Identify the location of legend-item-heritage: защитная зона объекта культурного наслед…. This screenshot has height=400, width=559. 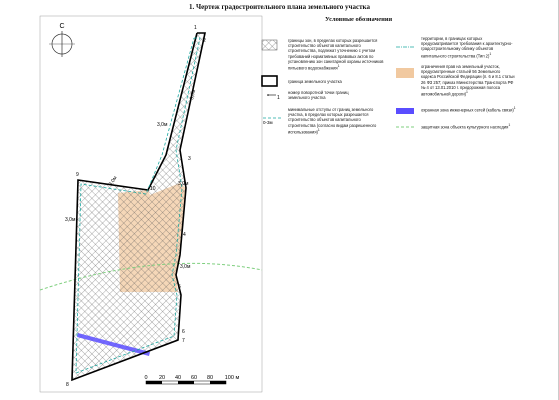
(466, 126).